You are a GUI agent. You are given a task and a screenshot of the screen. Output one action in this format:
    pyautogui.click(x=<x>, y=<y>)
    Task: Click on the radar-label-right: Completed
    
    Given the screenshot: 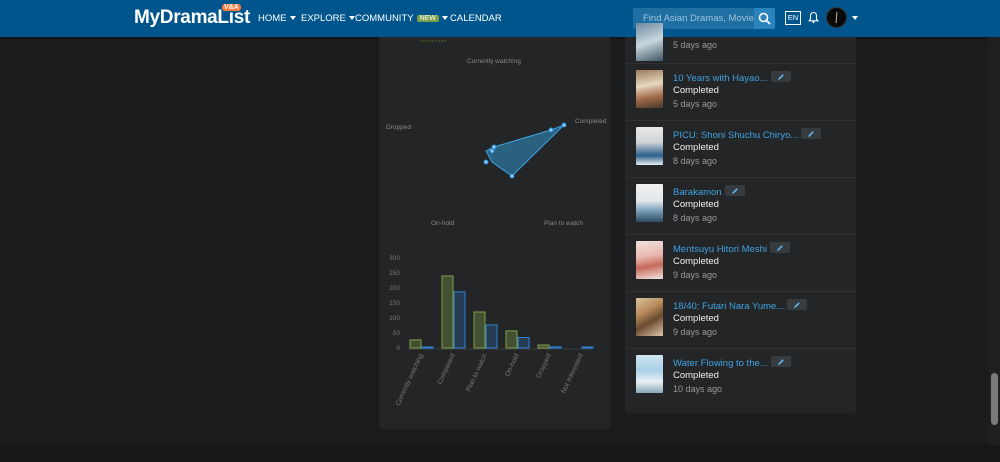 What is the action you would take?
    pyautogui.click(x=591, y=121)
    